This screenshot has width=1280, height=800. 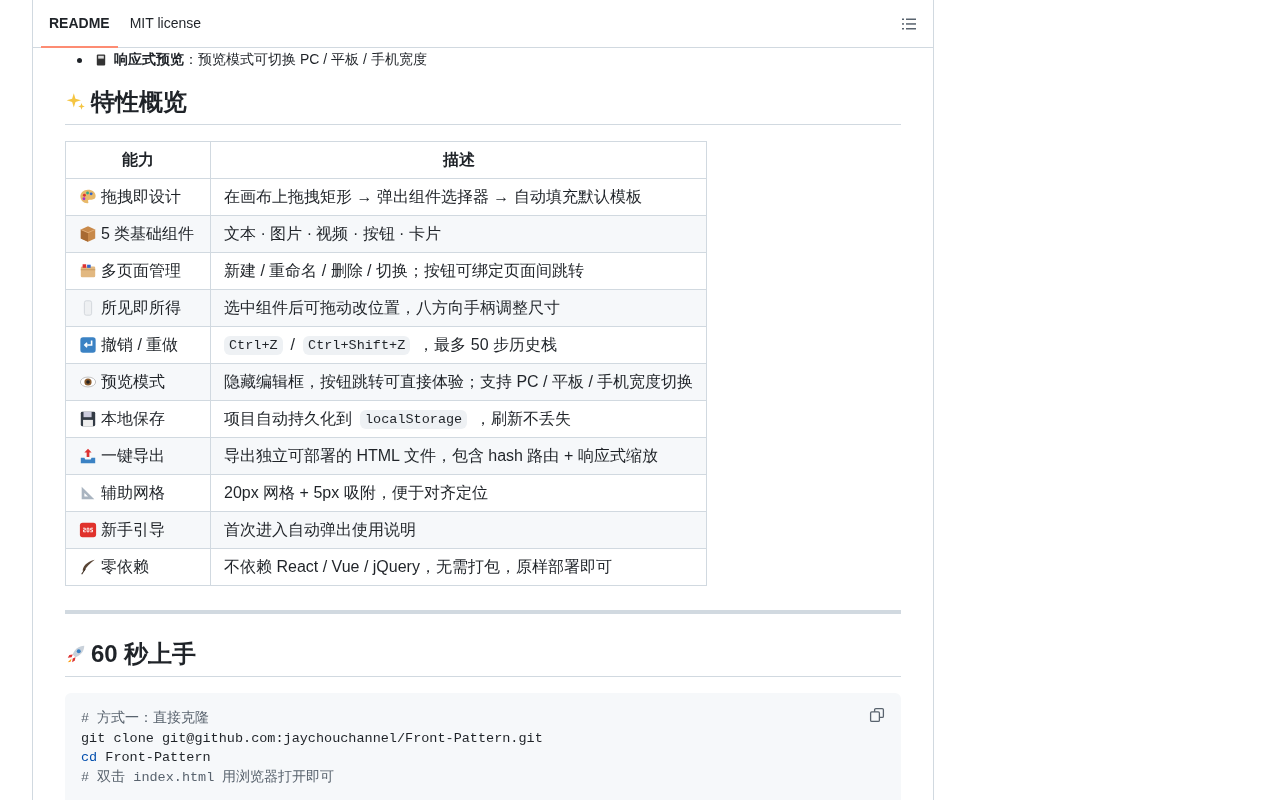 I want to click on feature-description: 文本 · 图片 · 视频 · 按钮 · 卡片, so click(x=332, y=233).